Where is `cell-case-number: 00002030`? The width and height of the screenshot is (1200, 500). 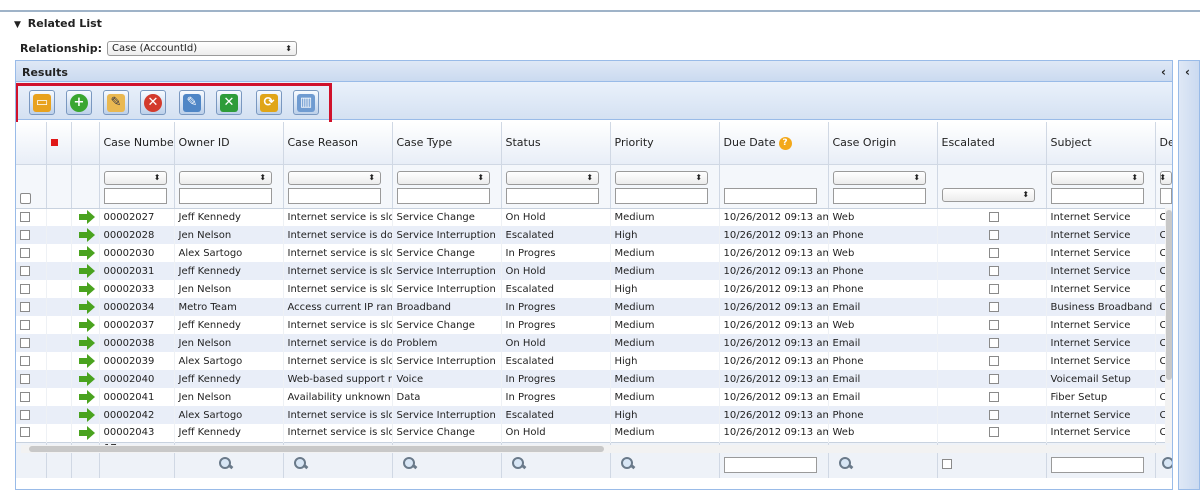 cell-case-number: 00002030 is located at coordinates (137, 253).